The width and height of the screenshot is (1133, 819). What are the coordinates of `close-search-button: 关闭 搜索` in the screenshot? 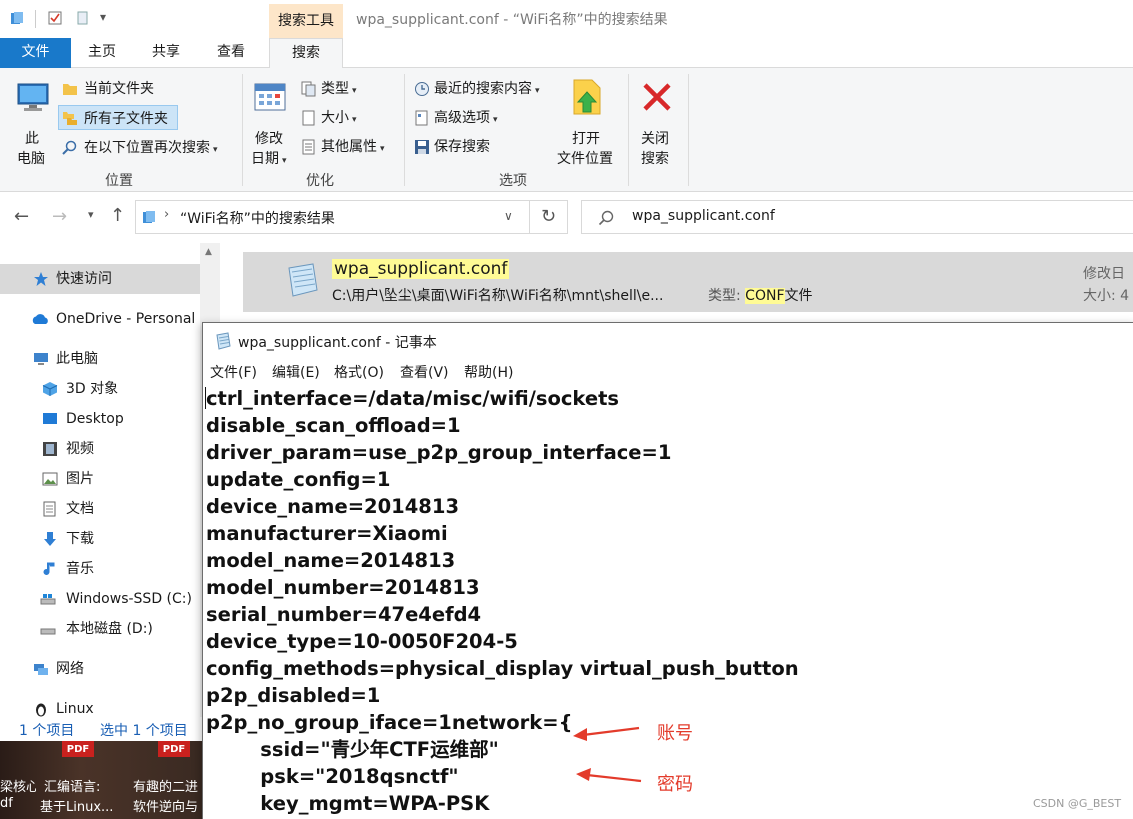 It's located at (658, 122).